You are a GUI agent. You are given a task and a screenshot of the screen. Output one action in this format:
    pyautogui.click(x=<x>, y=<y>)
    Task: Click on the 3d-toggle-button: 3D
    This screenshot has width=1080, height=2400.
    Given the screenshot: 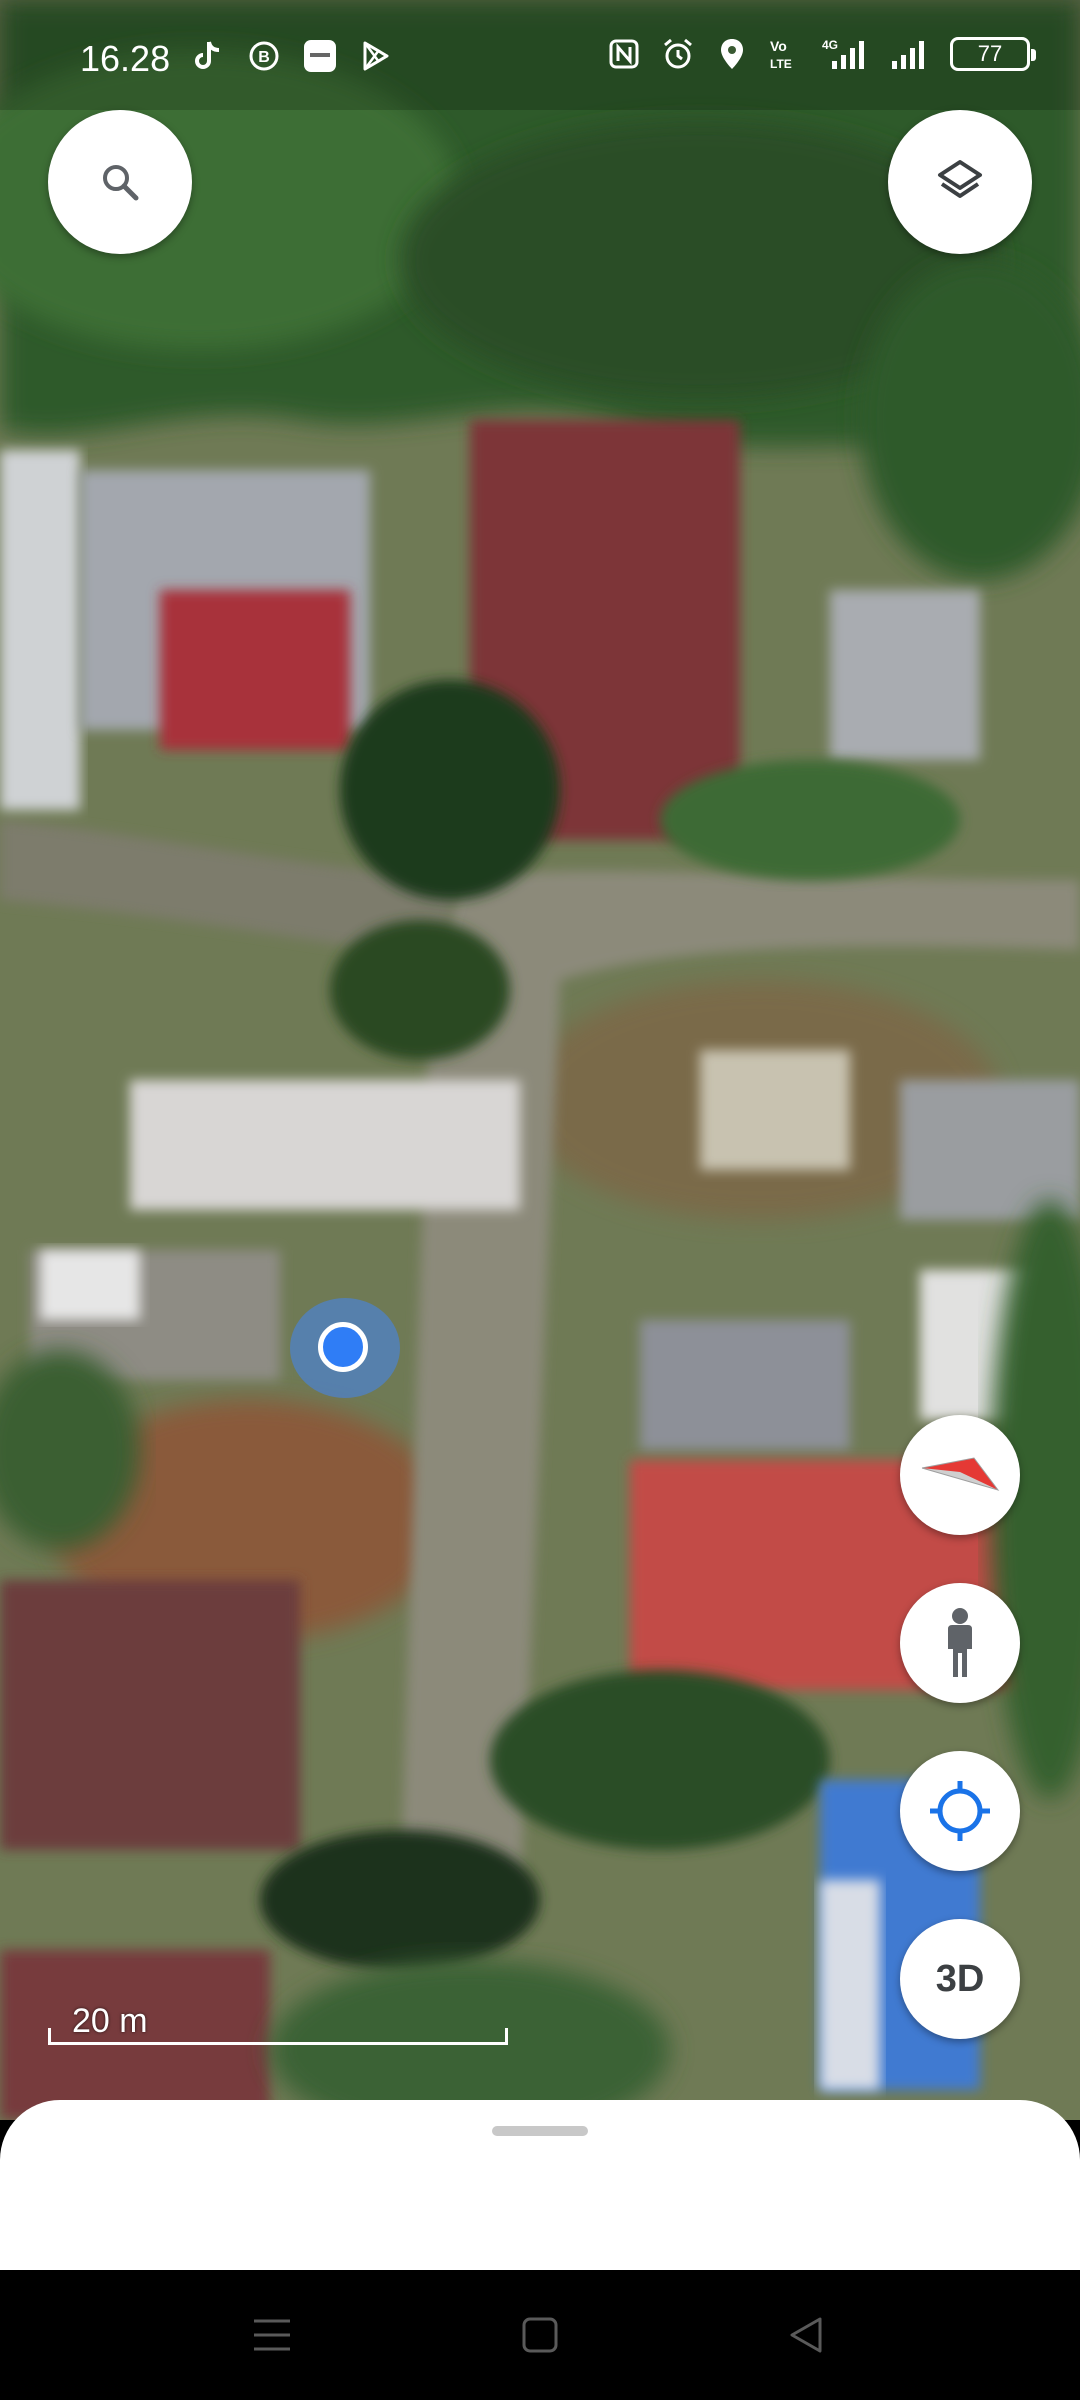 What is the action you would take?
    pyautogui.click(x=960, y=1979)
    